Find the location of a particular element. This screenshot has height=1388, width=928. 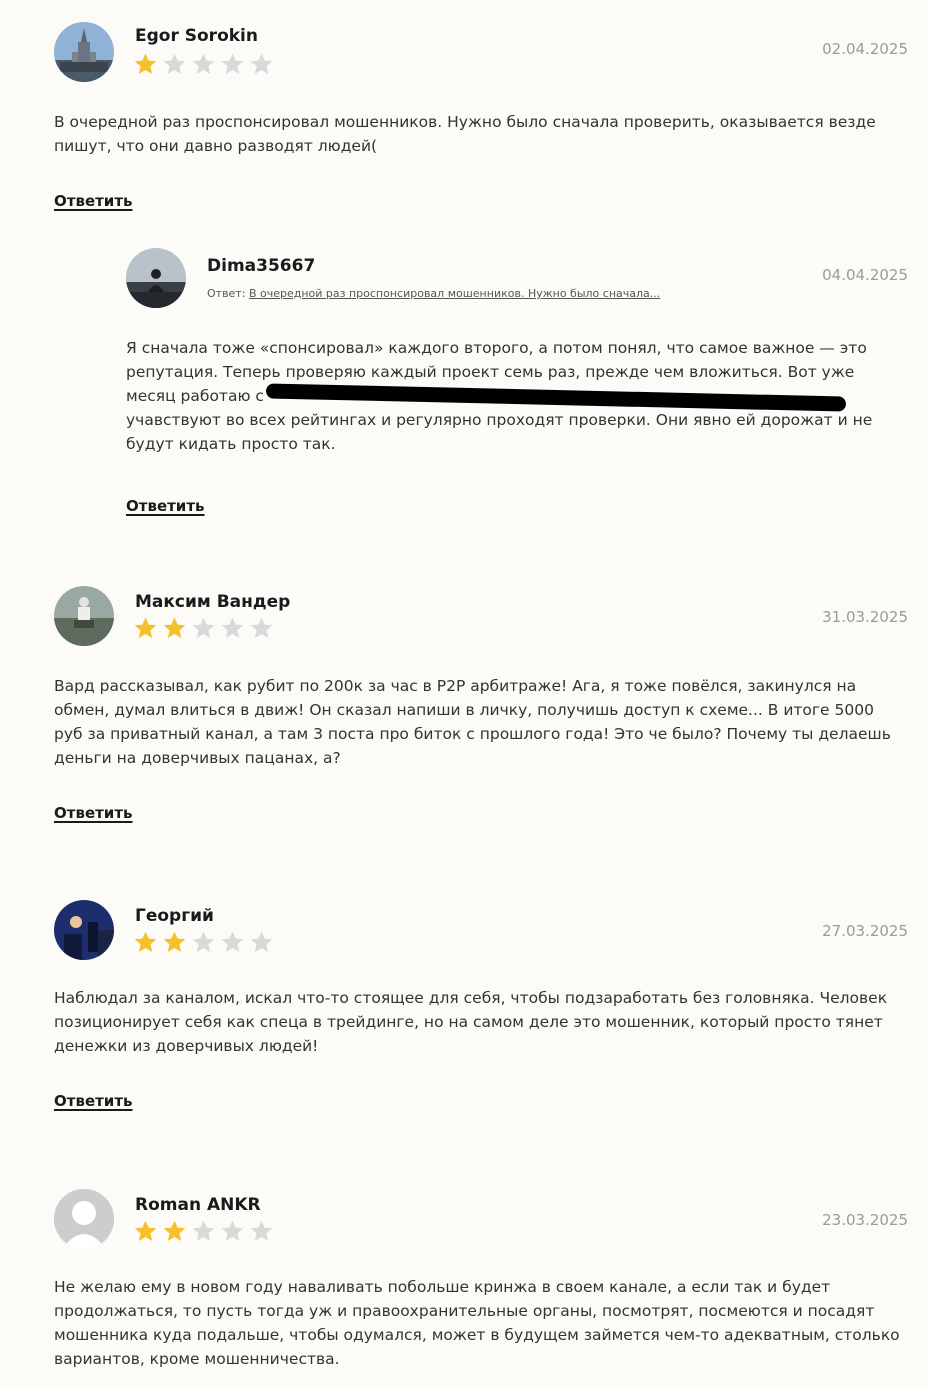

author-name: Георгий is located at coordinates (174, 916).